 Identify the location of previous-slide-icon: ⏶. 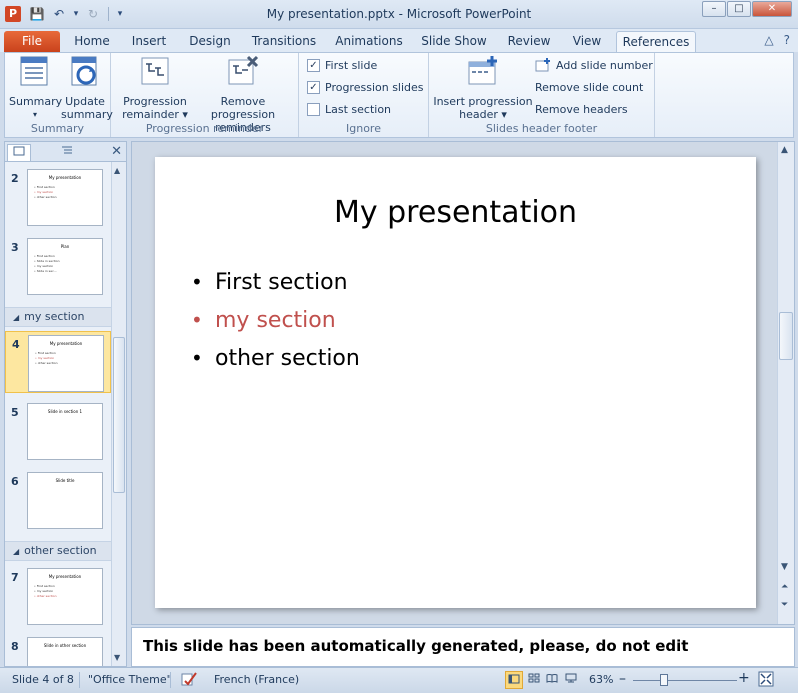
(784, 587).